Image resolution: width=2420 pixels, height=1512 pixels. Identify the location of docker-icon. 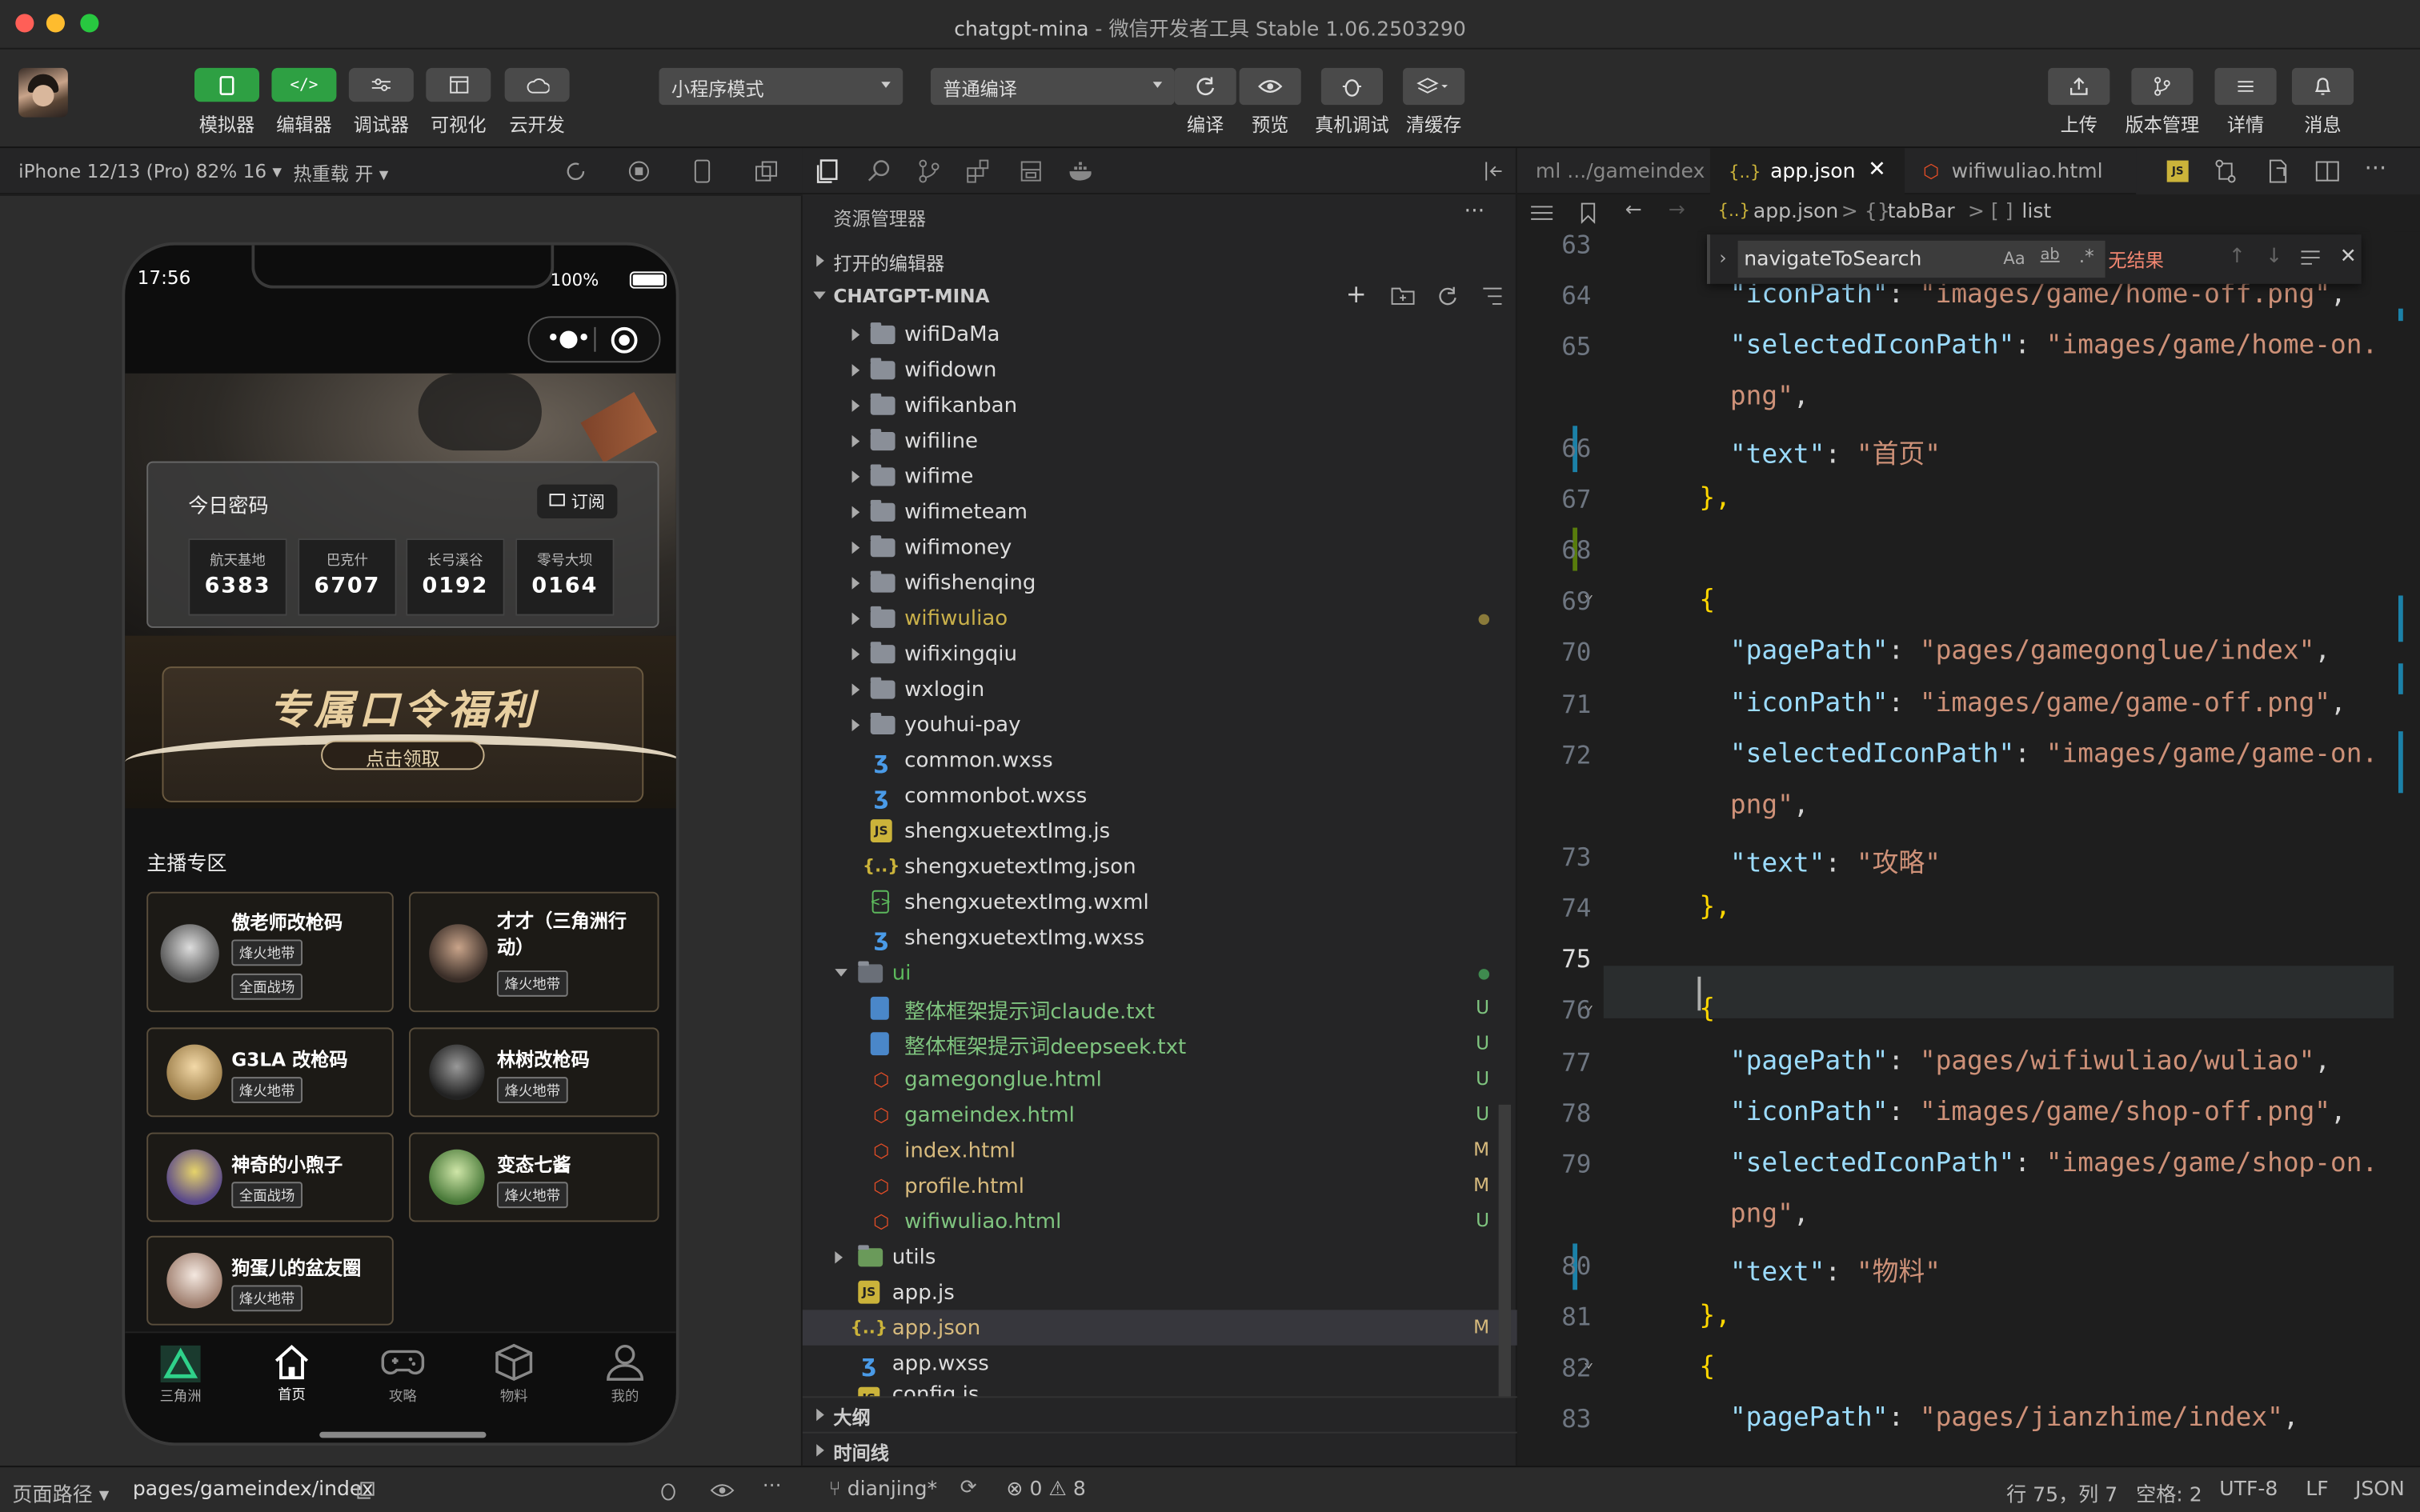
(1082, 171).